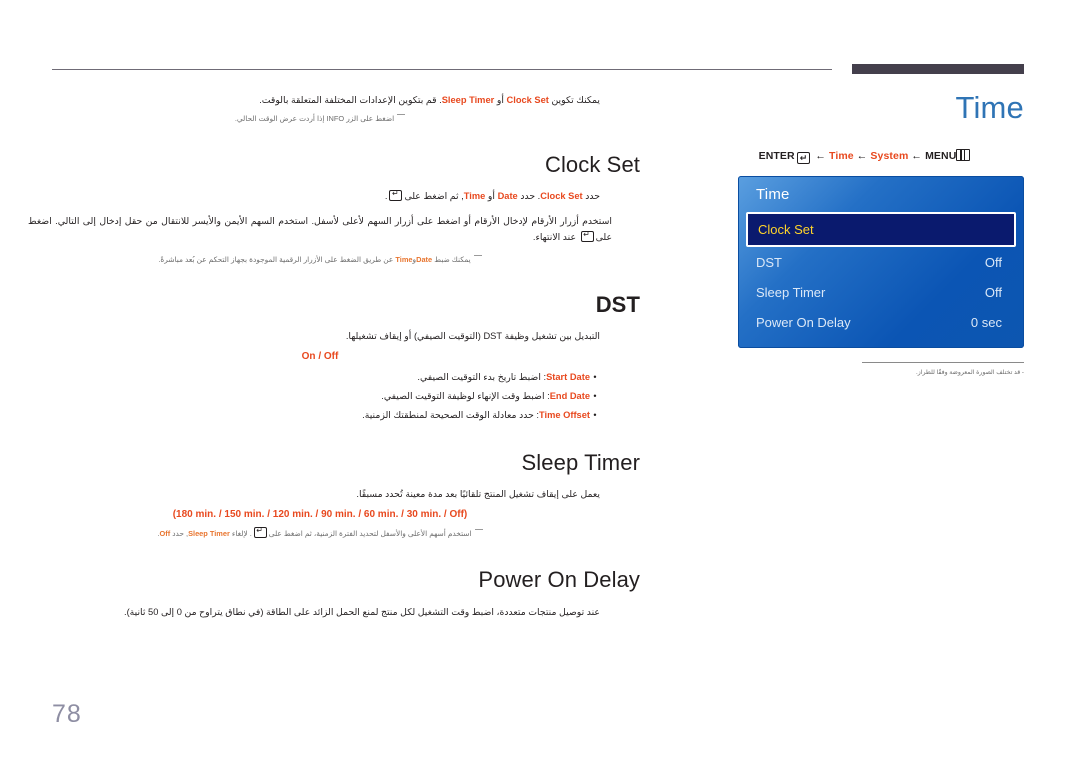 This screenshot has height=763, width=1080. What do you see at coordinates (786, 229) in the screenshot?
I see `osd-item-label: Clock Set` at bounding box center [786, 229].